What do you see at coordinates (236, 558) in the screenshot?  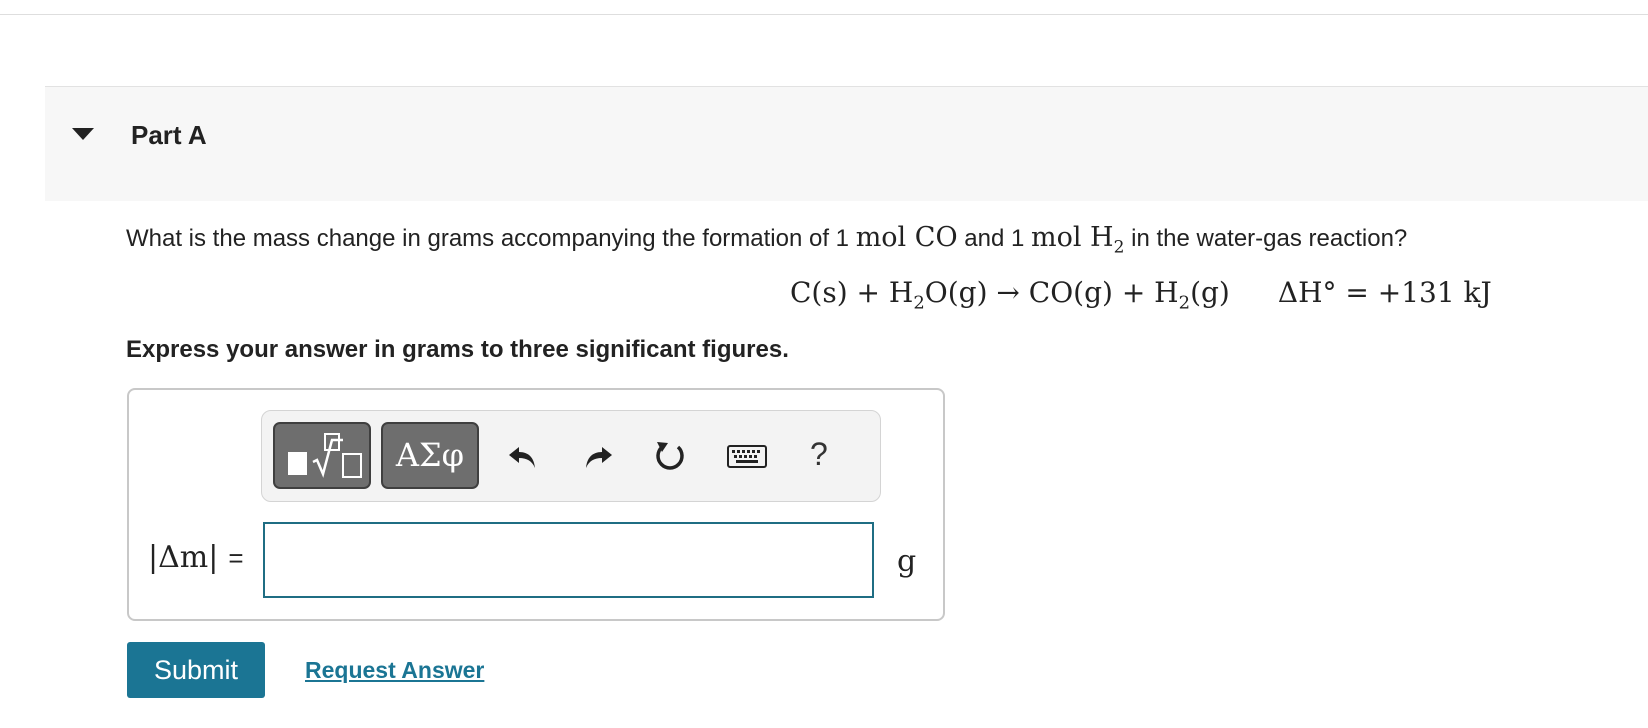 I see `answer-equals: =` at bounding box center [236, 558].